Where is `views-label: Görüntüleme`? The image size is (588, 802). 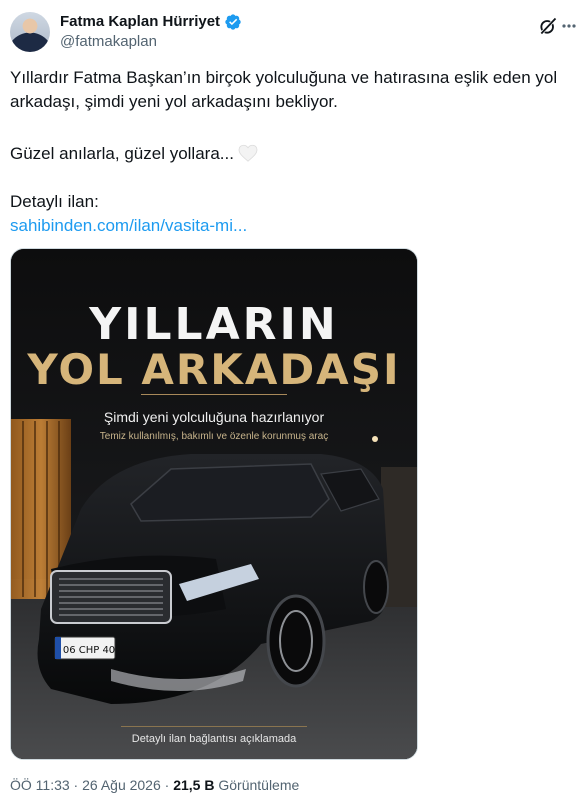
views-label: Görüntüleme is located at coordinates (257, 785).